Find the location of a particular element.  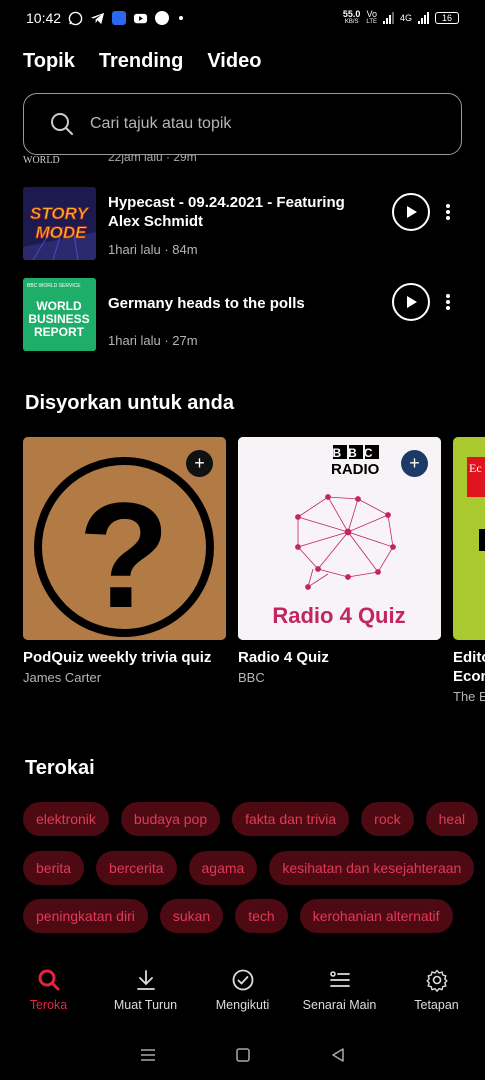

episode-meta: 1hari lalu · 27m is located at coordinates (153, 340).